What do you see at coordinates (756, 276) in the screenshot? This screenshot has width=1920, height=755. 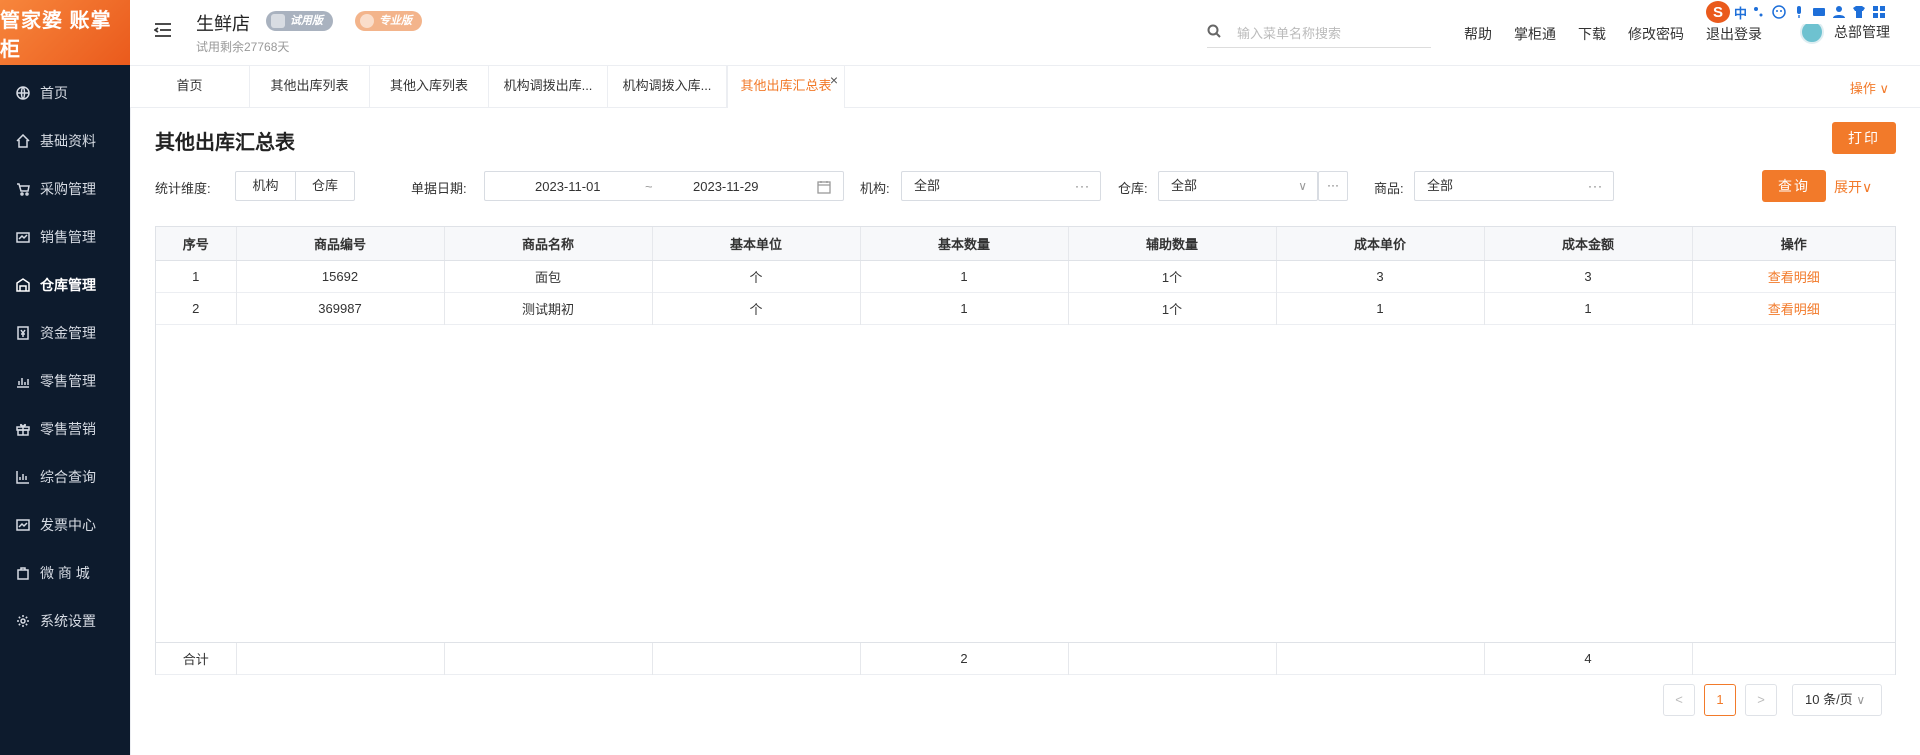 I see `table-cell: 个` at bounding box center [756, 276].